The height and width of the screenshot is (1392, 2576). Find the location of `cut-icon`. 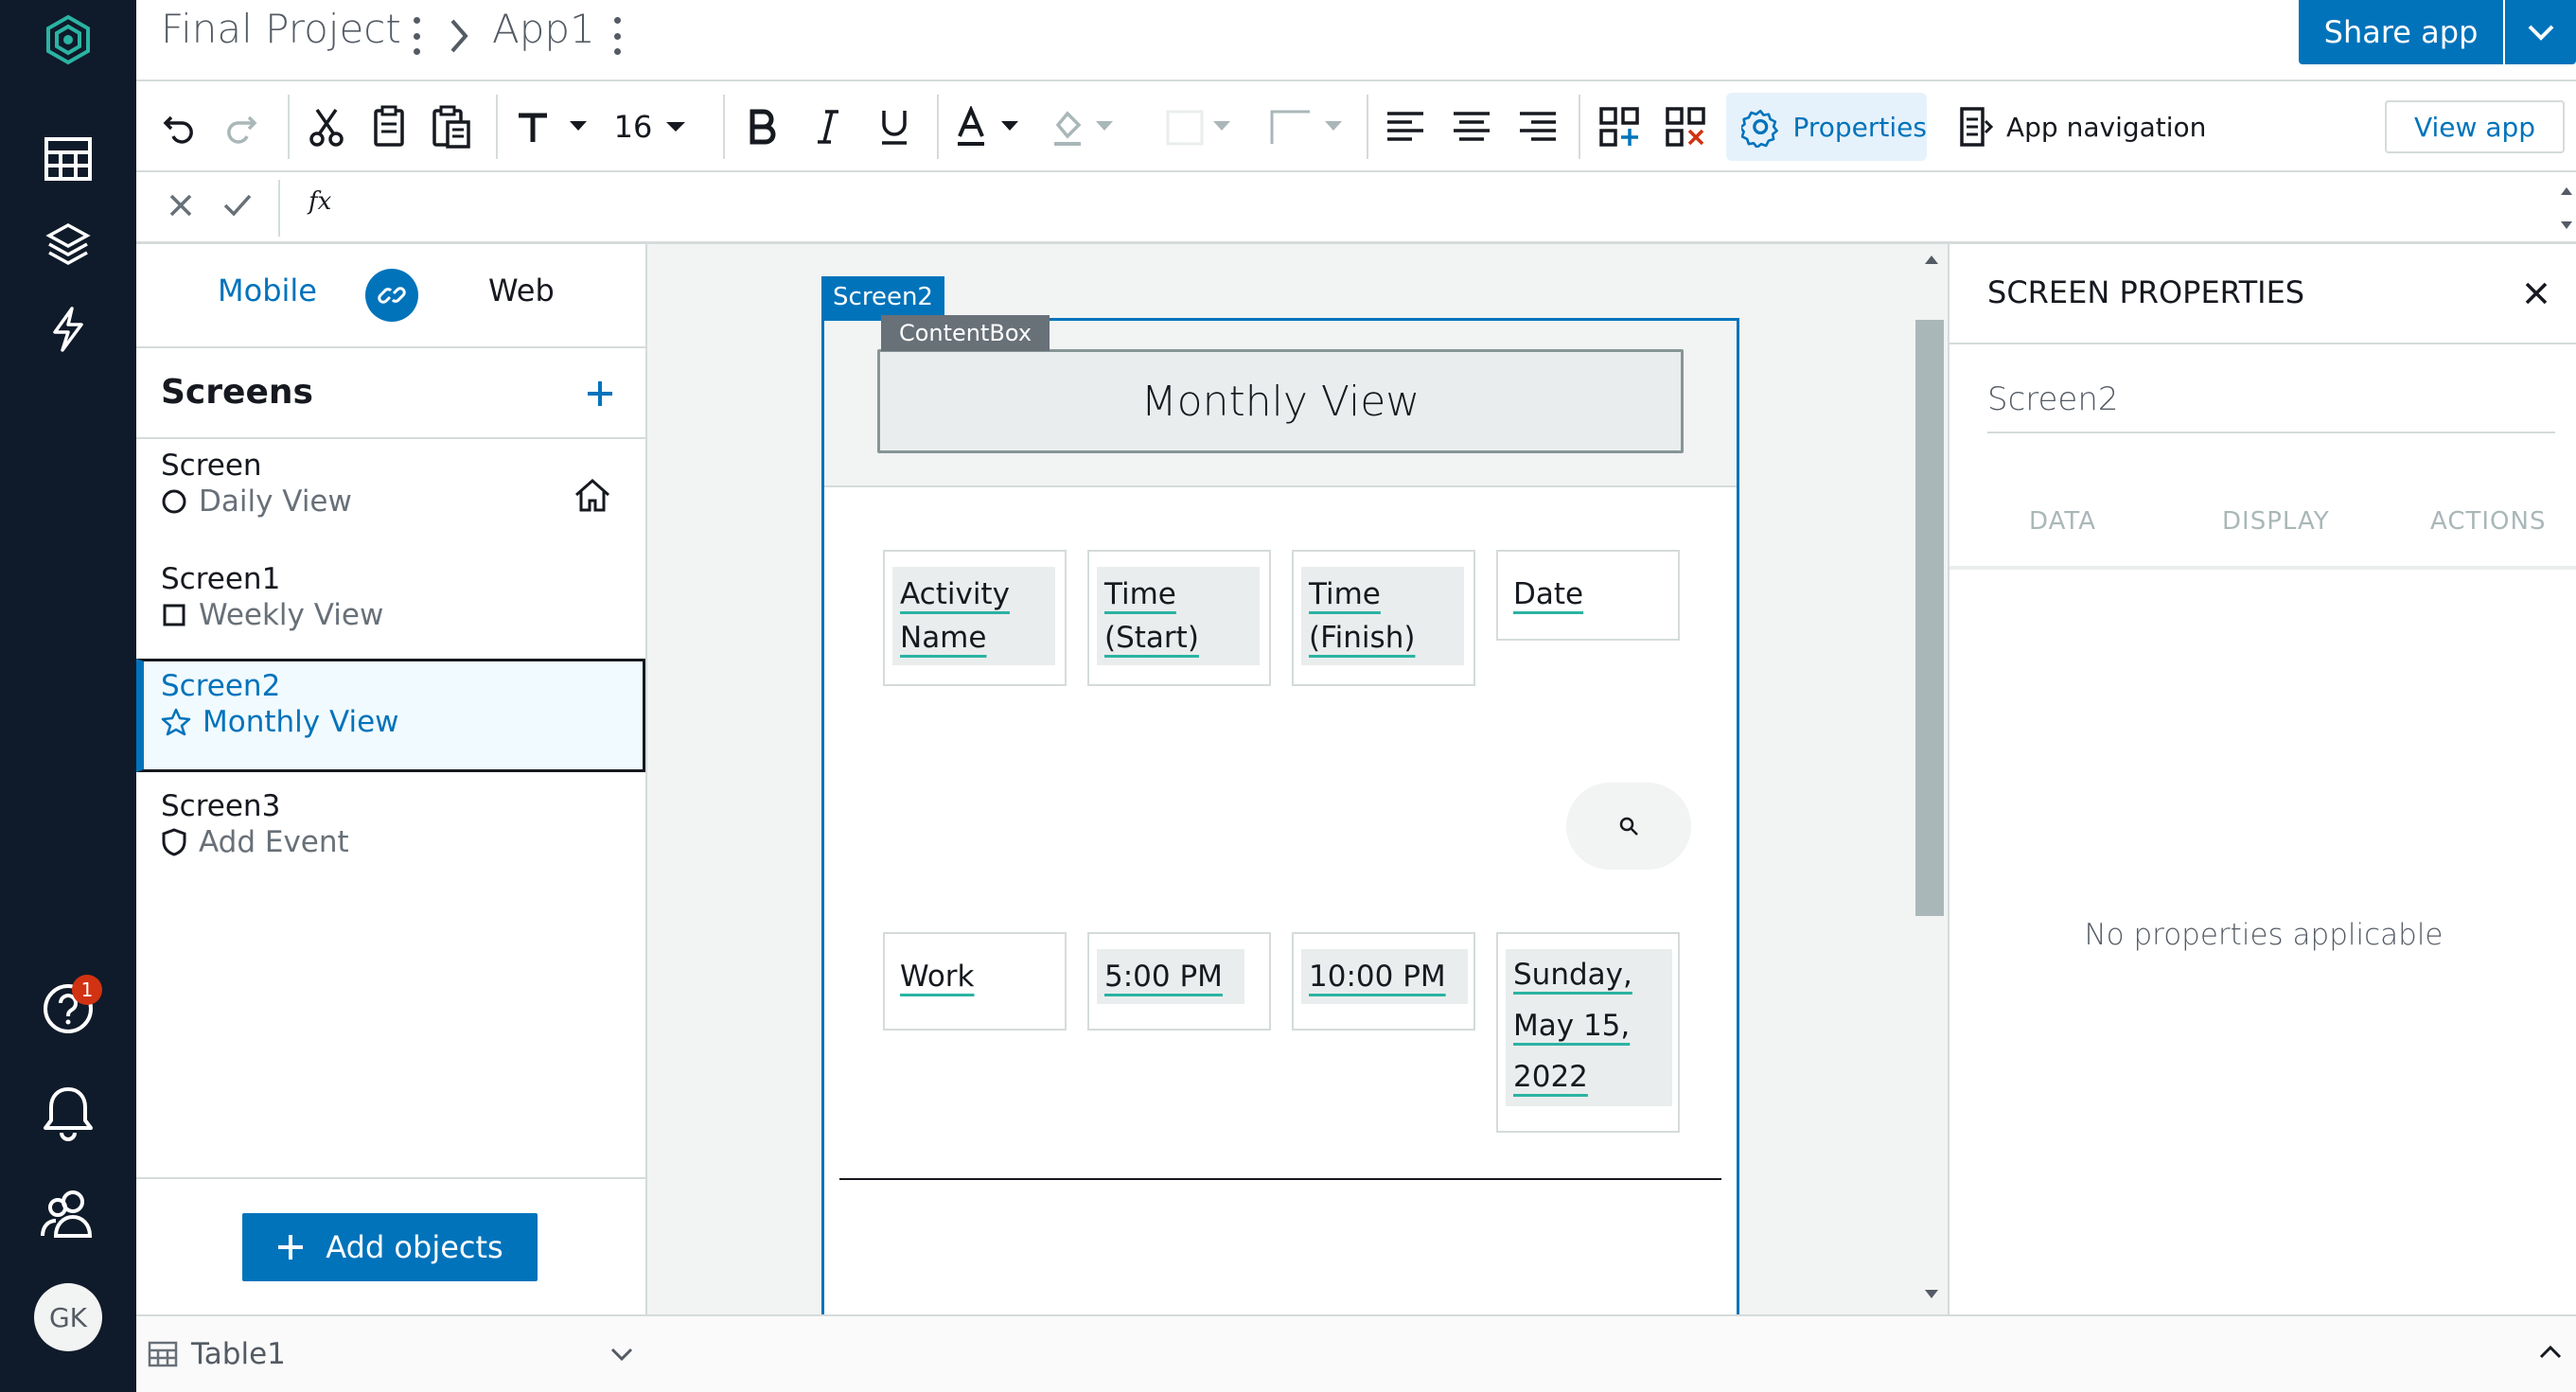

cut-icon is located at coordinates (326, 126).